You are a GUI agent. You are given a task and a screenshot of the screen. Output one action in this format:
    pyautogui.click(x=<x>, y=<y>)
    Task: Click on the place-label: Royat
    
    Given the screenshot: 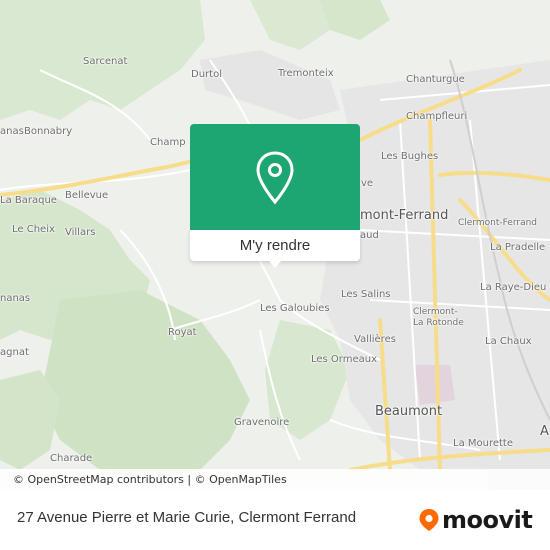 What is the action you would take?
    pyautogui.click(x=182, y=332)
    